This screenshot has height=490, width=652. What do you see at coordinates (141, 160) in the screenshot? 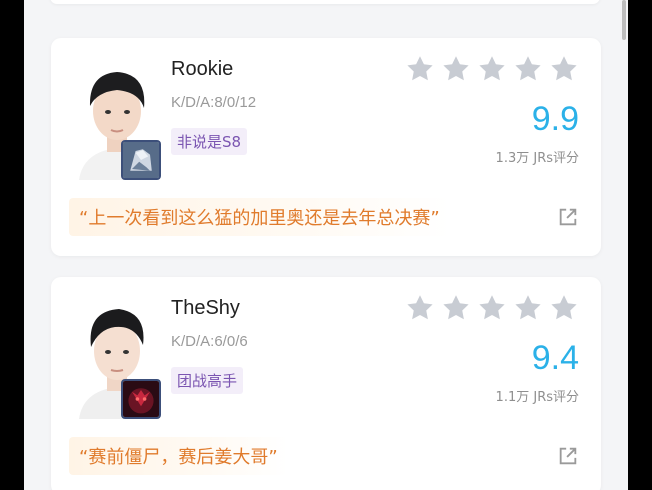
I see `galio-champion-icon` at bounding box center [141, 160].